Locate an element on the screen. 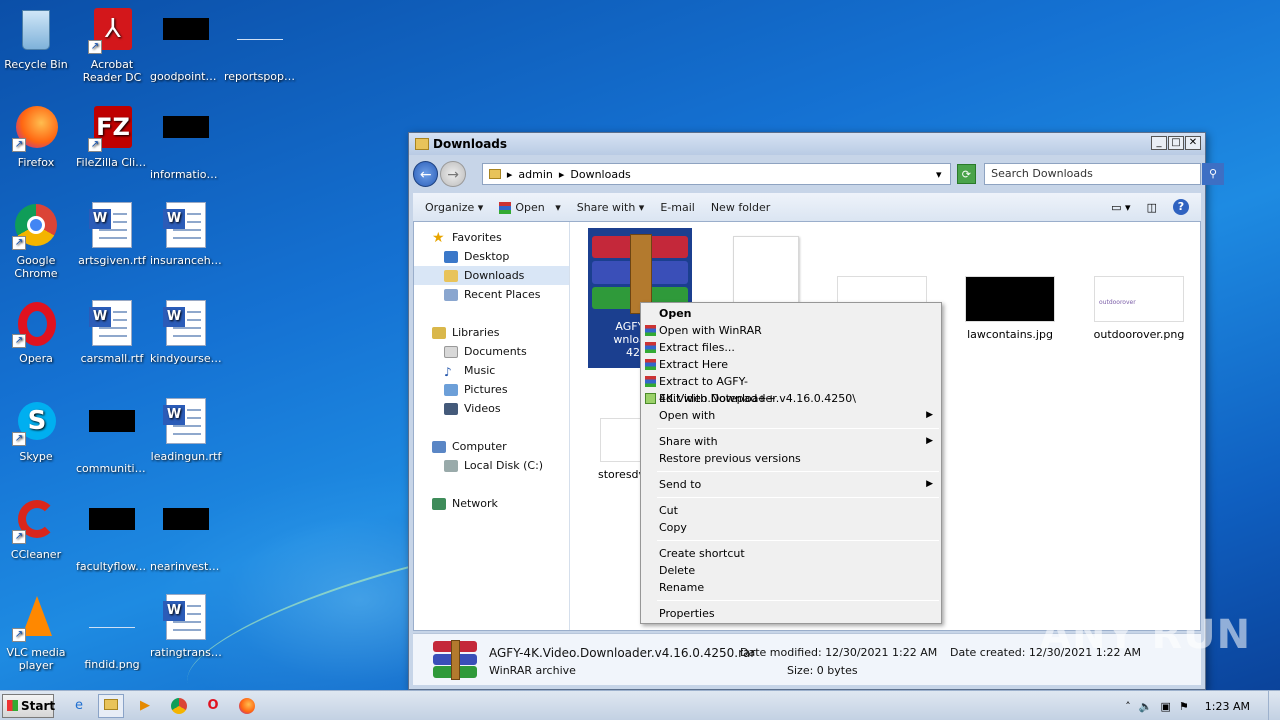 The image size is (1280, 720). forward-arrow-icon: → is located at coordinates (453, 174).